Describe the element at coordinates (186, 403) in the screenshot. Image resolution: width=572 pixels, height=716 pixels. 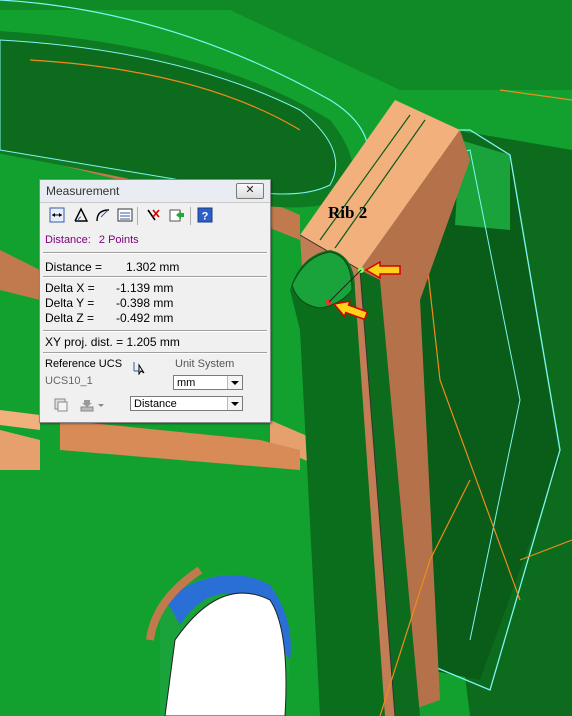
I see `measure-type-select: Distance` at that location.